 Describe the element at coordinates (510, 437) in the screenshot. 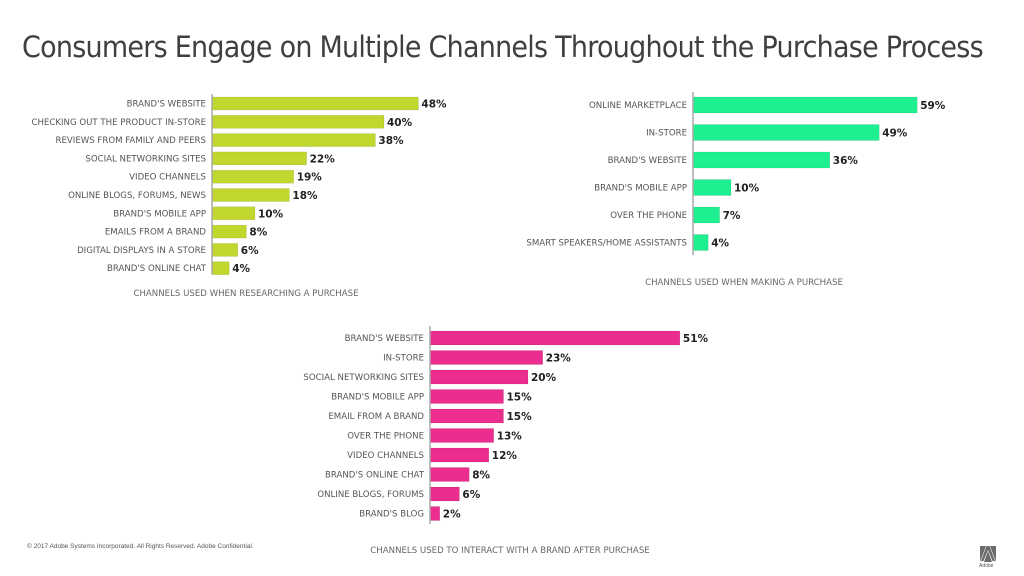

I see `value-label: 13%` at that location.